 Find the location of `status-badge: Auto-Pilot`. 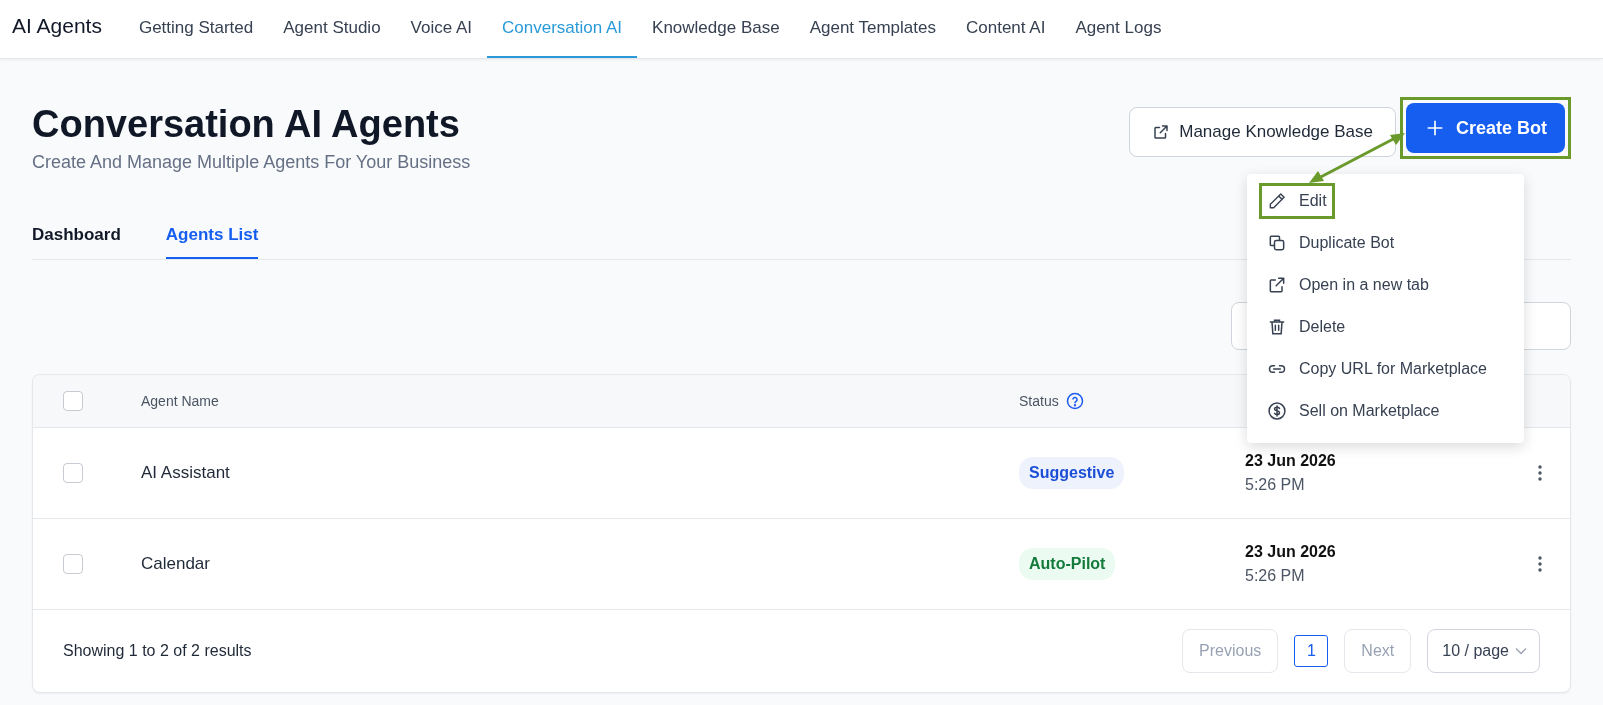

status-badge: Auto-Pilot is located at coordinates (1067, 564).